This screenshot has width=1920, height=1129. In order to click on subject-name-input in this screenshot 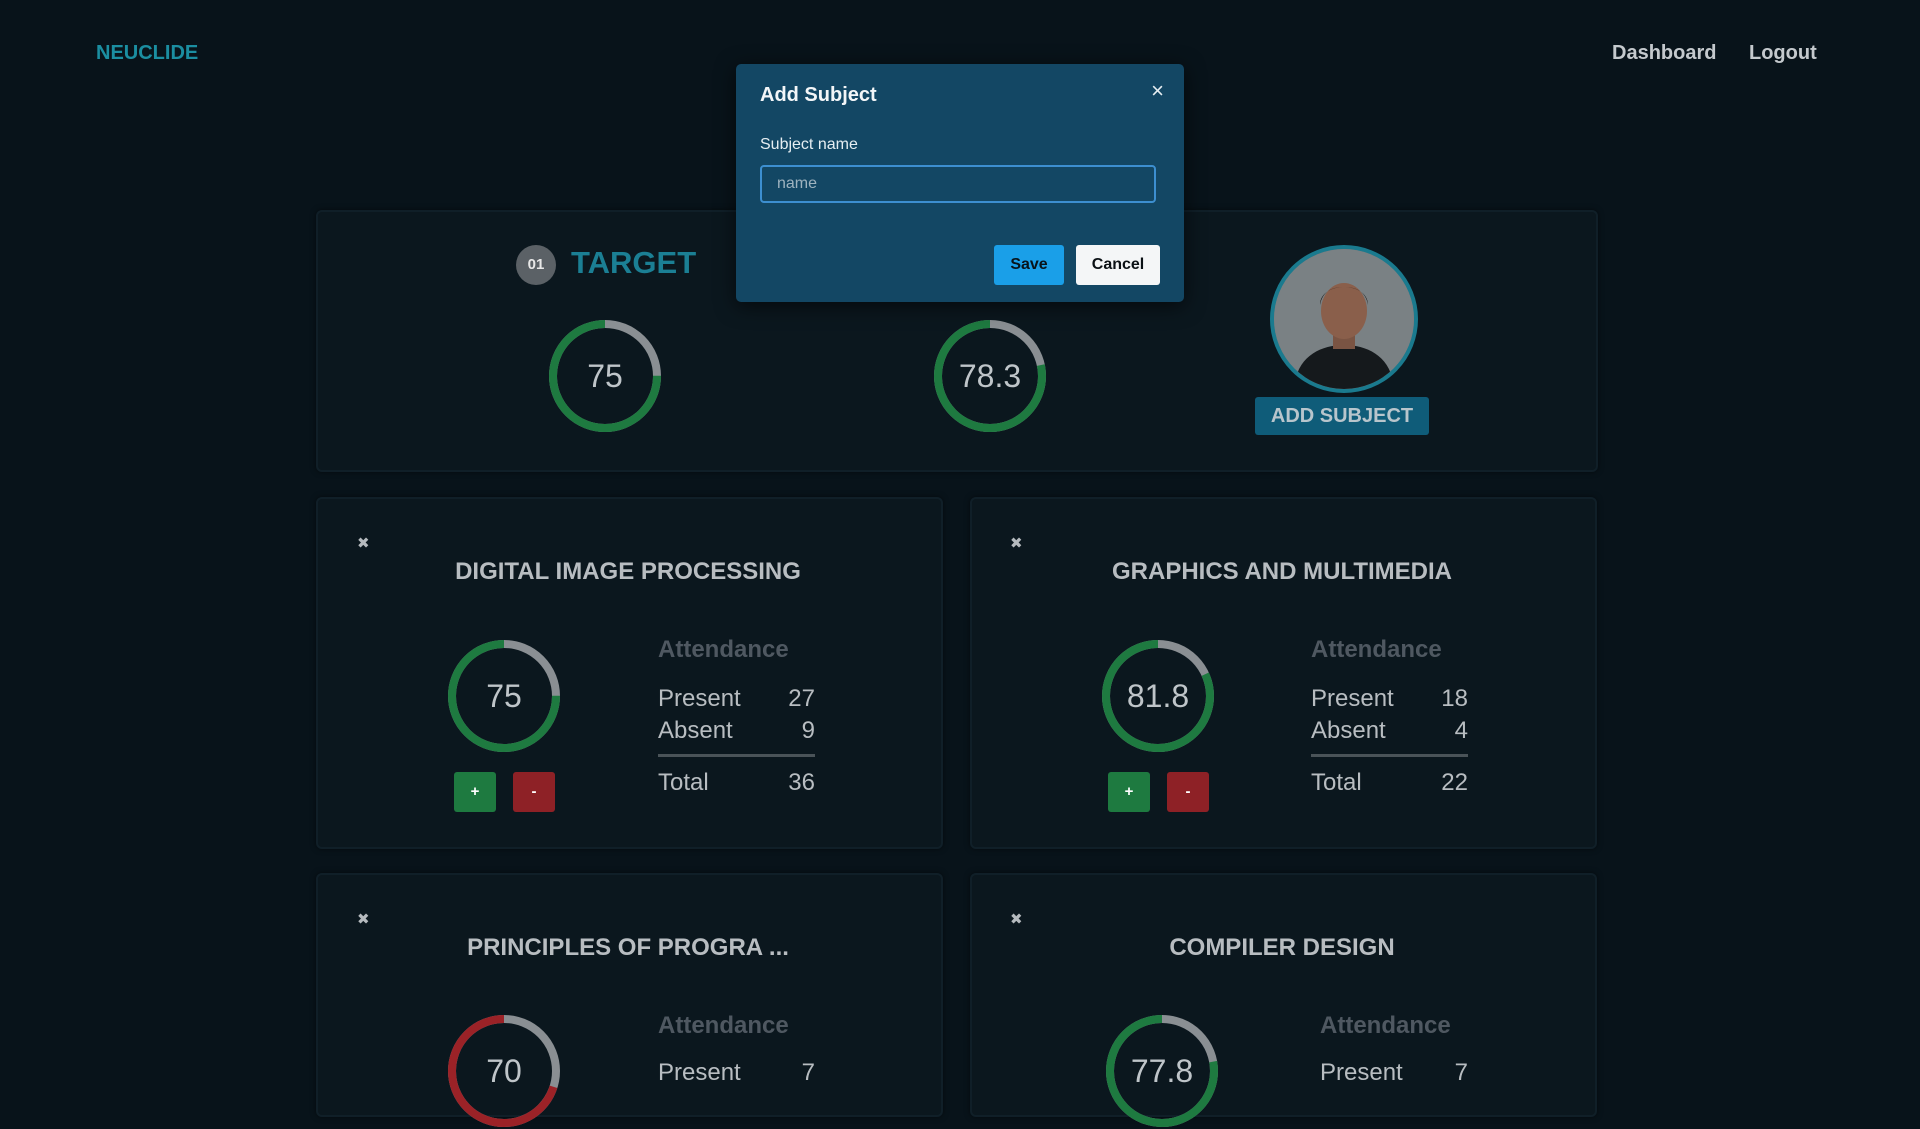, I will do `click(958, 184)`.